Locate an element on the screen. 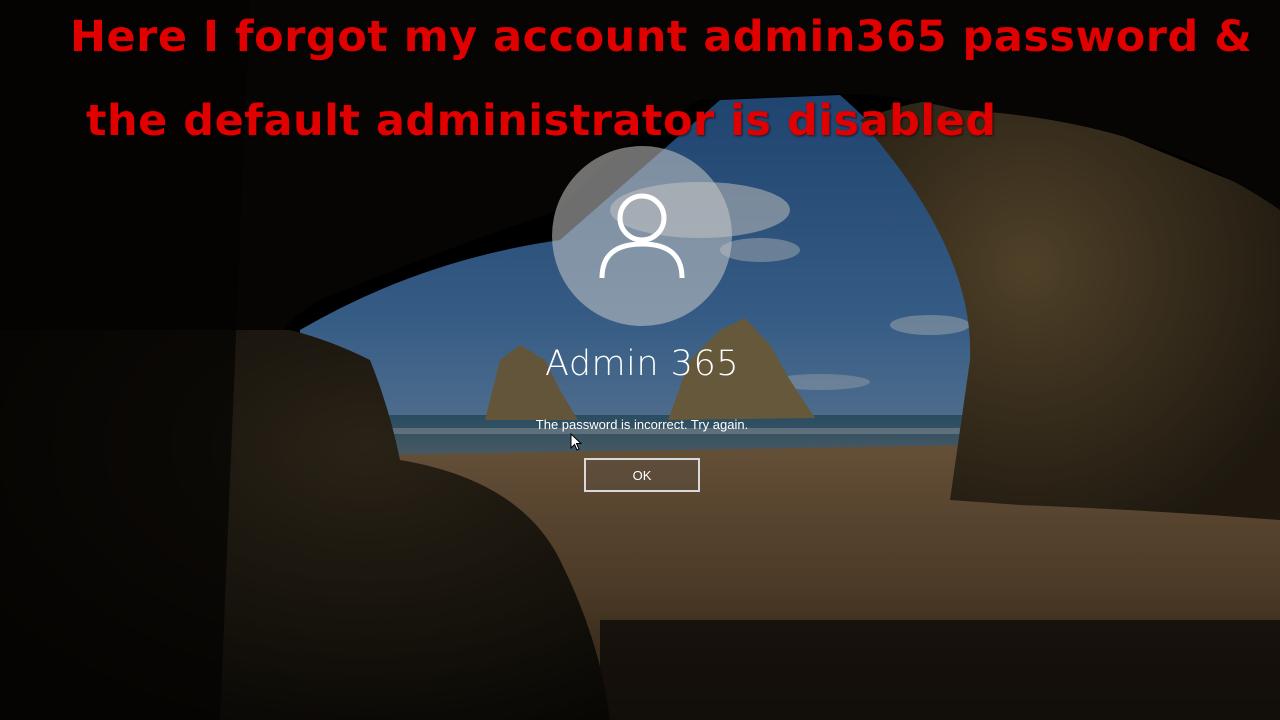 This screenshot has height=720, width=1280. password-error-message: The password is incorrect. Try again. is located at coordinates (642, 424).